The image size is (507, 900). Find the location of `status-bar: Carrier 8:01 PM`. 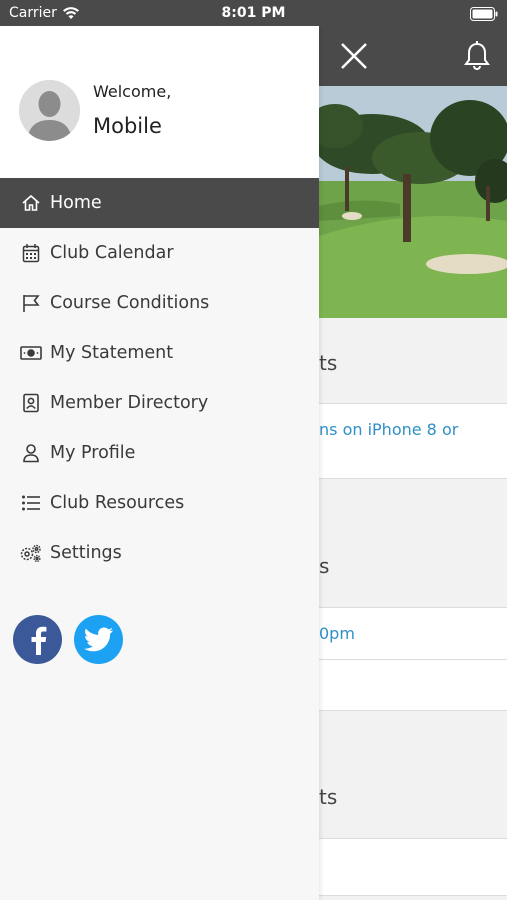

status-bar: Carrier 8:01 PM is located at coordinates (253, 13).